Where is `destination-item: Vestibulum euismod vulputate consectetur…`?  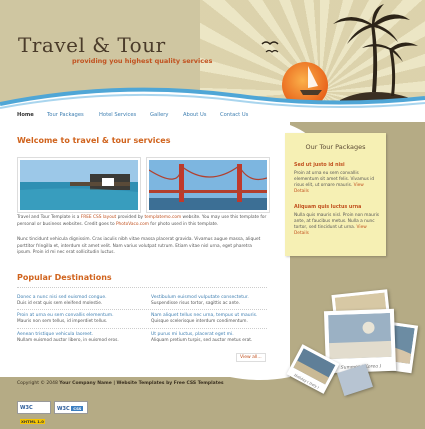
destination-item: Vestibulum euismod vulputate consectetur… is located at coordinates (211, 300).